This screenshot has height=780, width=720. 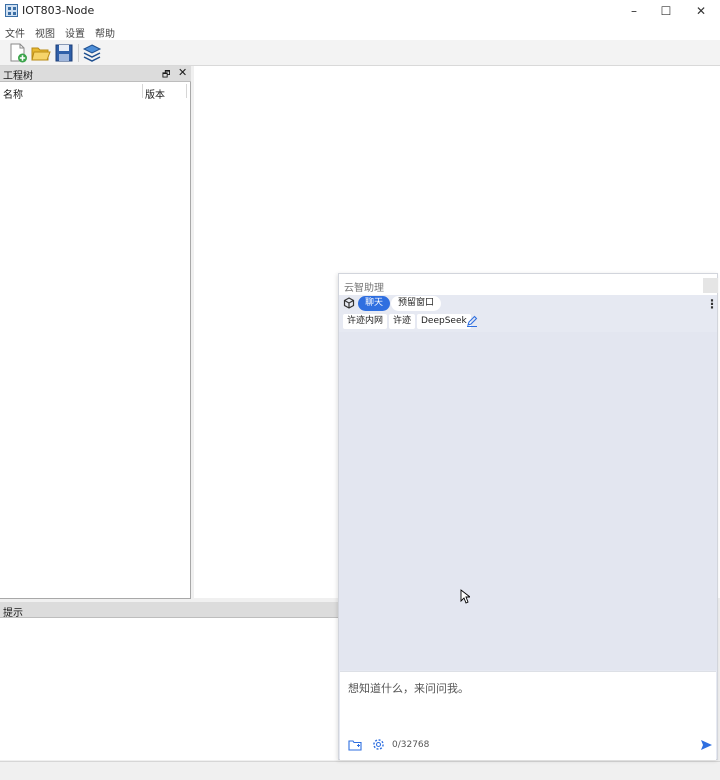 I want to click on more-options-icon: ⋮, so click(x=712, y=304).